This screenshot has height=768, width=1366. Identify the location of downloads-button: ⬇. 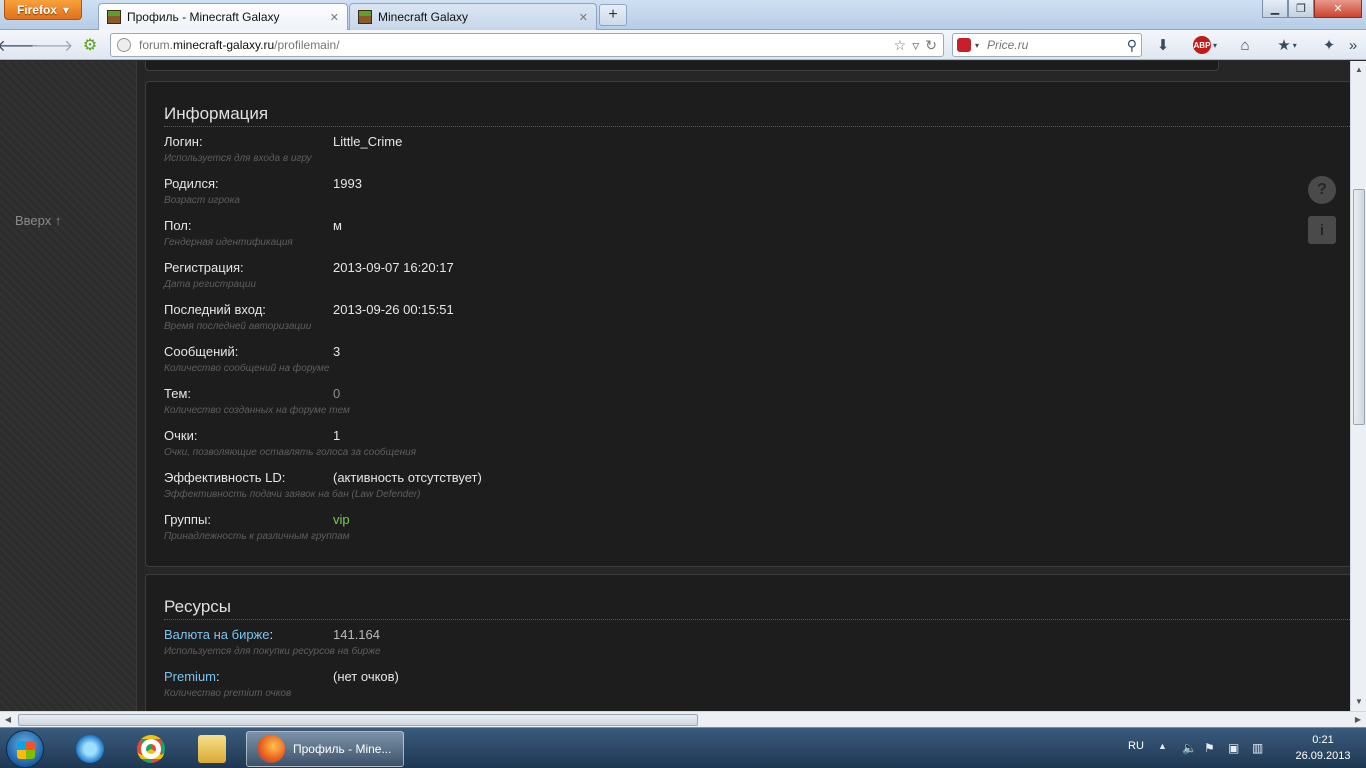
(1163, 45).